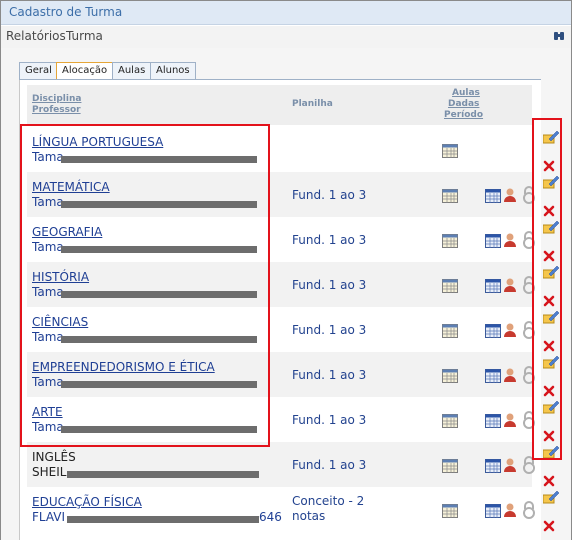 This screenshot has width=572, height=540. Describe the element at coordinates (312, 104) in the screenshot. I see `header-plan: Planilha` at that location.